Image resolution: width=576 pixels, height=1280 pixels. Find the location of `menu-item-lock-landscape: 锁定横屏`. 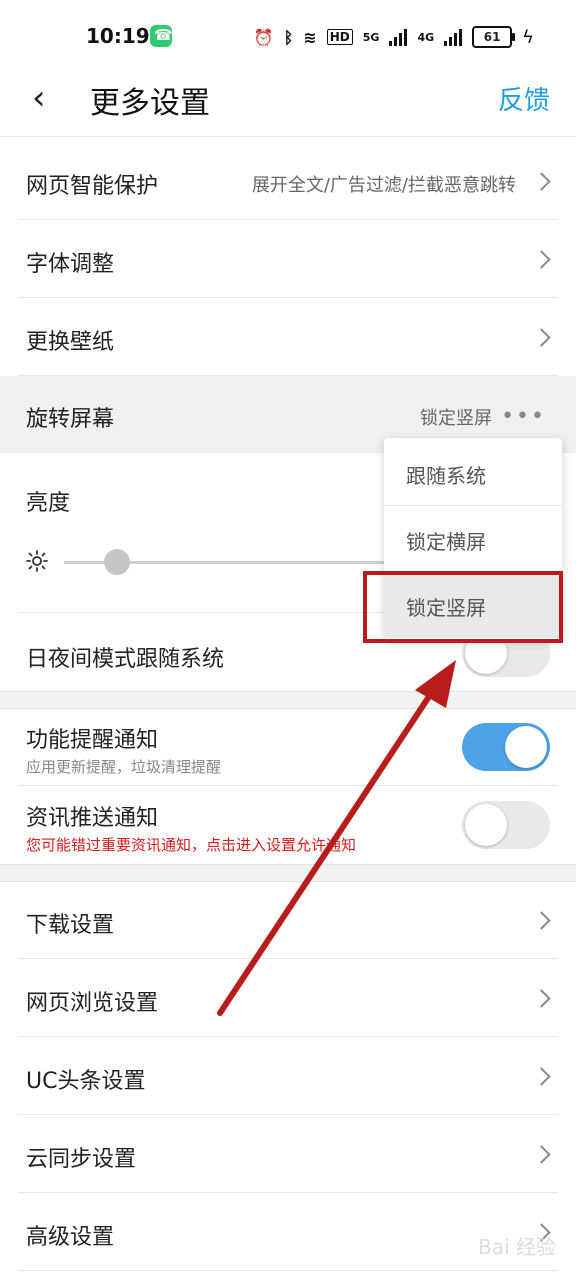

menu-item-lock-landscape: 锁定横屏 is located at coordinates (473, 539).